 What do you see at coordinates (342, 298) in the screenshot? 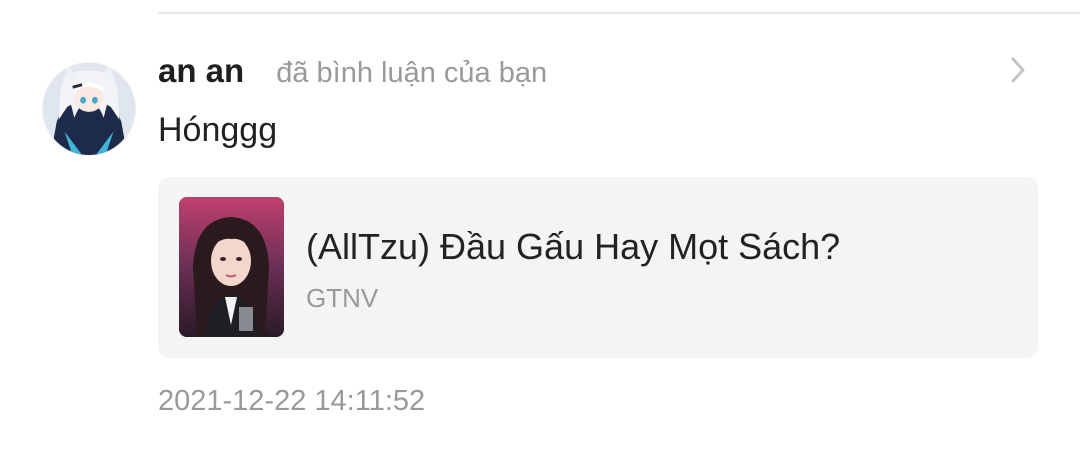
I see `story-author: GTNV` at bounding box center [342, 298].